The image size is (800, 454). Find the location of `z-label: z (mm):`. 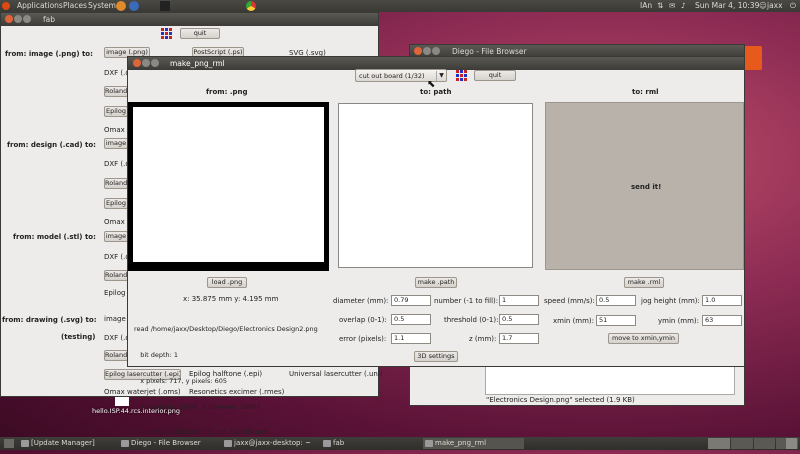

z-label: z (mm): is located at coordinates (483, 339).